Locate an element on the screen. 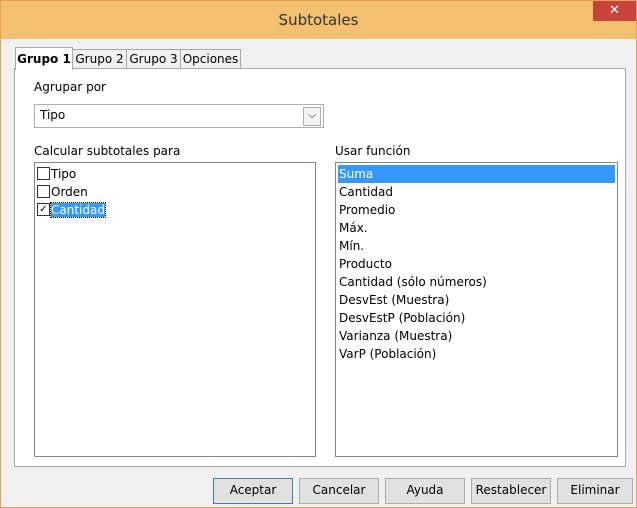 This screenshot has width=637, height=508. list-item: Orden is located at coordinates (62, 192).